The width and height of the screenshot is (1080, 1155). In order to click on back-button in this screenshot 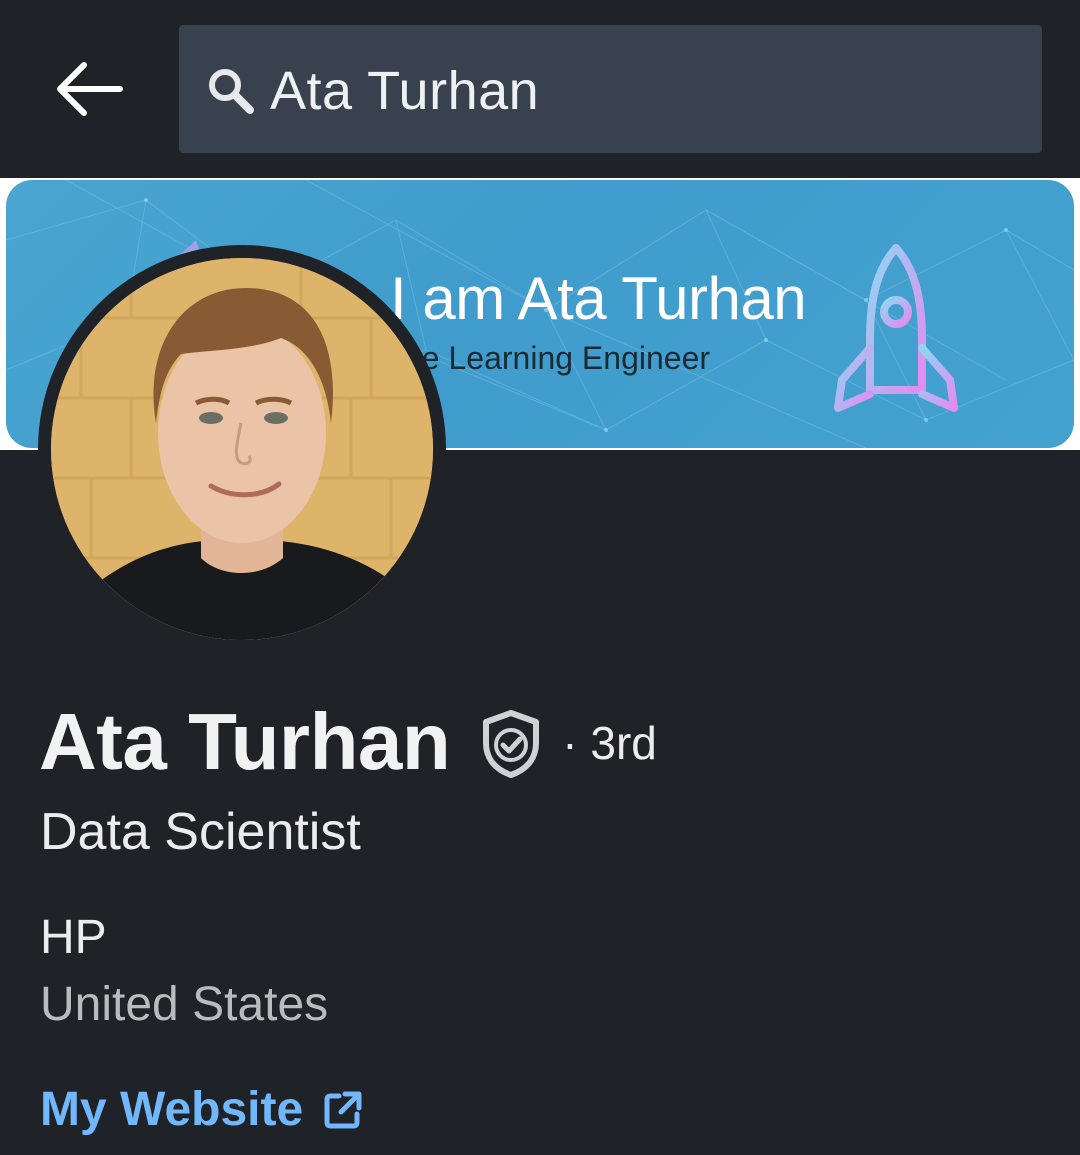, I will do `click(88, 89)`.